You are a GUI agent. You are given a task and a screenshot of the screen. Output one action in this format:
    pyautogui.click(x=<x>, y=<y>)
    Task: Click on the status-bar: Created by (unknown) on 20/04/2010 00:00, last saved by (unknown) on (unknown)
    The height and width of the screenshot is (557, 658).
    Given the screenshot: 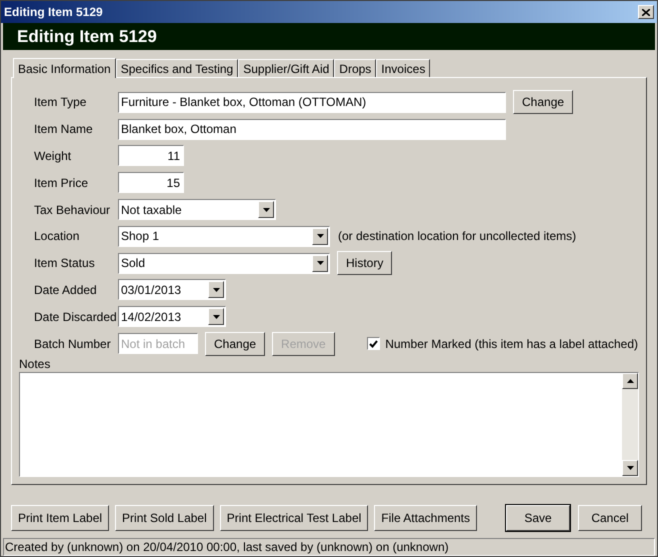 What is the action you would take?
    pyautogui.click(x=329, y=547)
    